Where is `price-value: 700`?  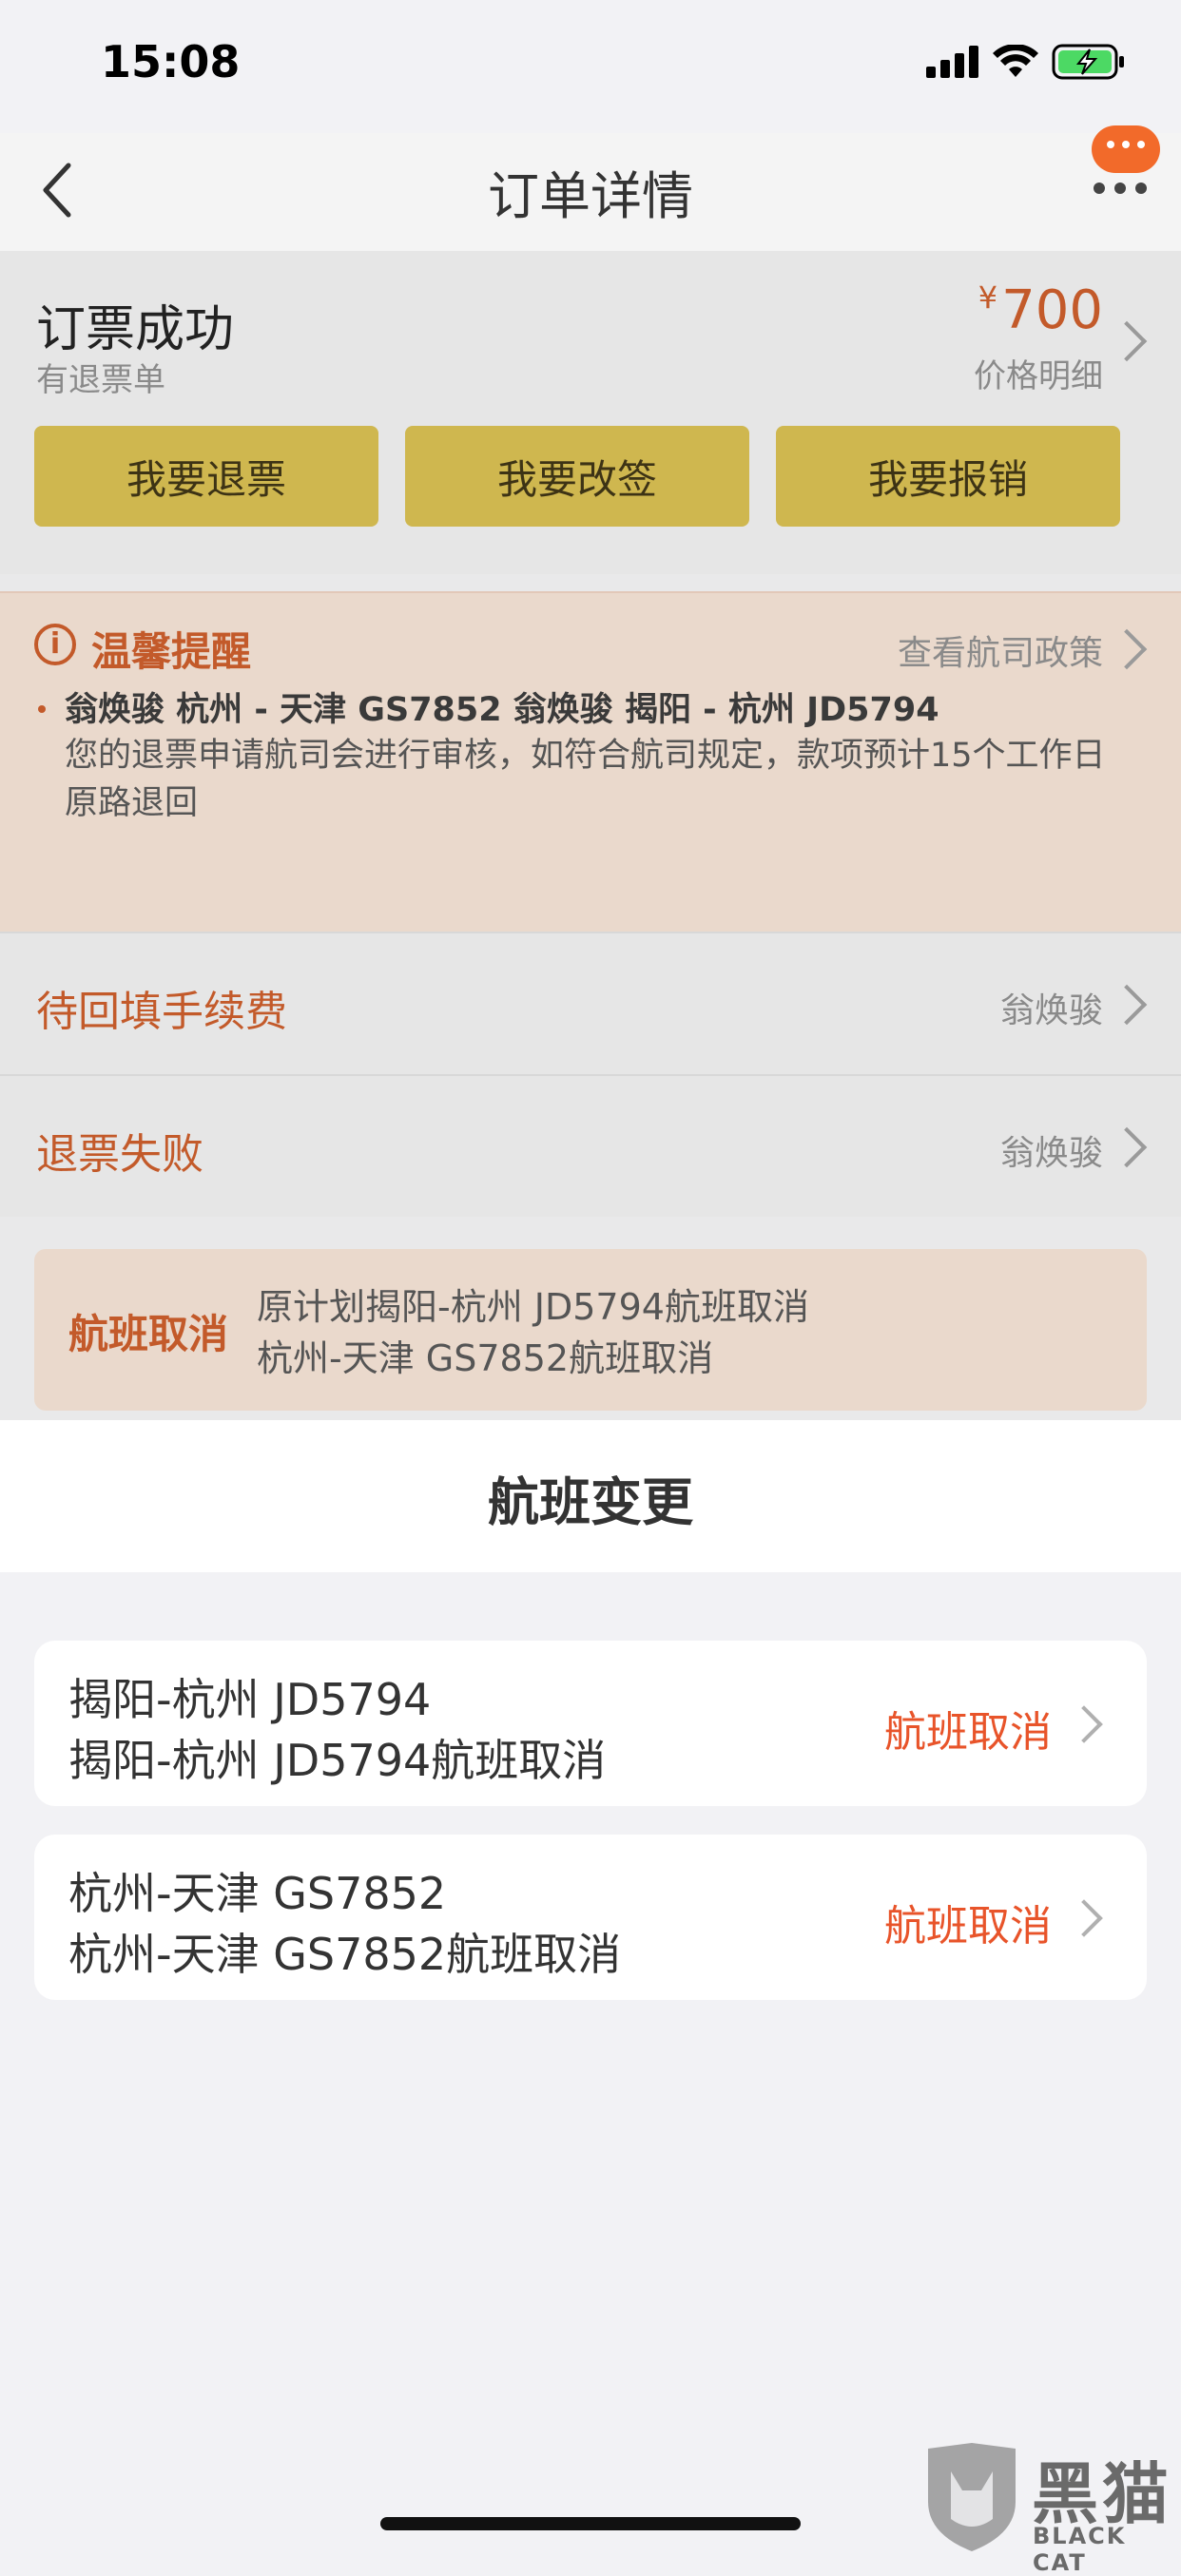
price-value: 700 is located at coordinates (1052, 310).